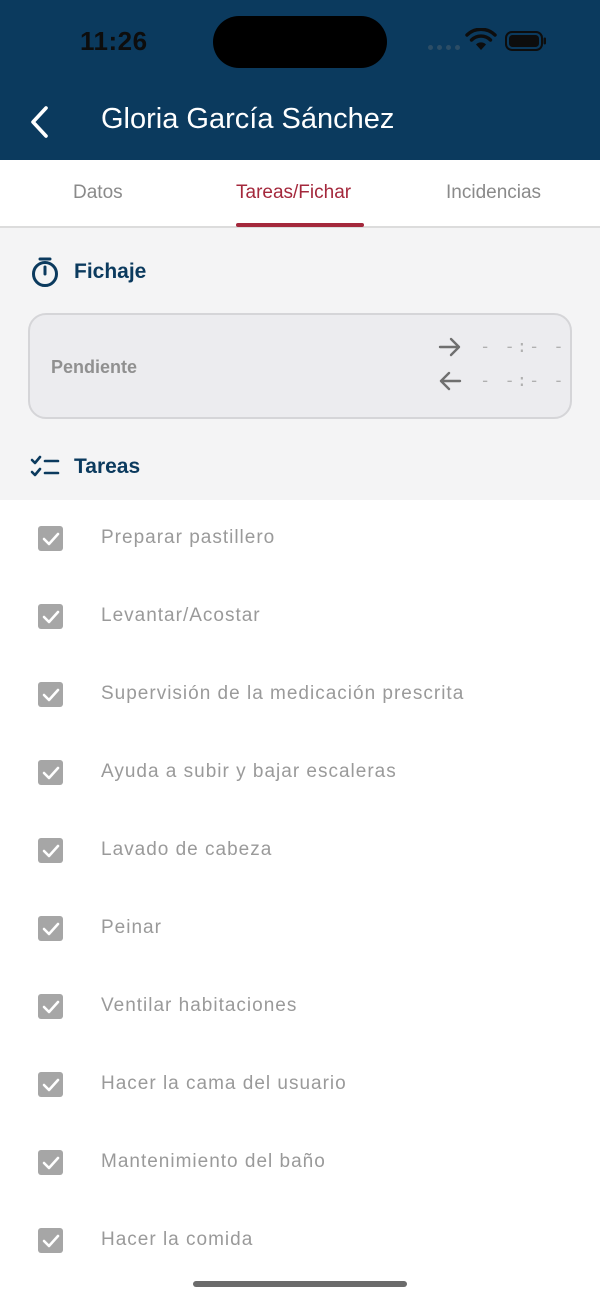 The width and height of the screenshot is (600, 1300). What do you see at coordinates (177, 1239) in the screenshot?
I see `task-label: Hacer la comida` at bounding box center [177, 1239].